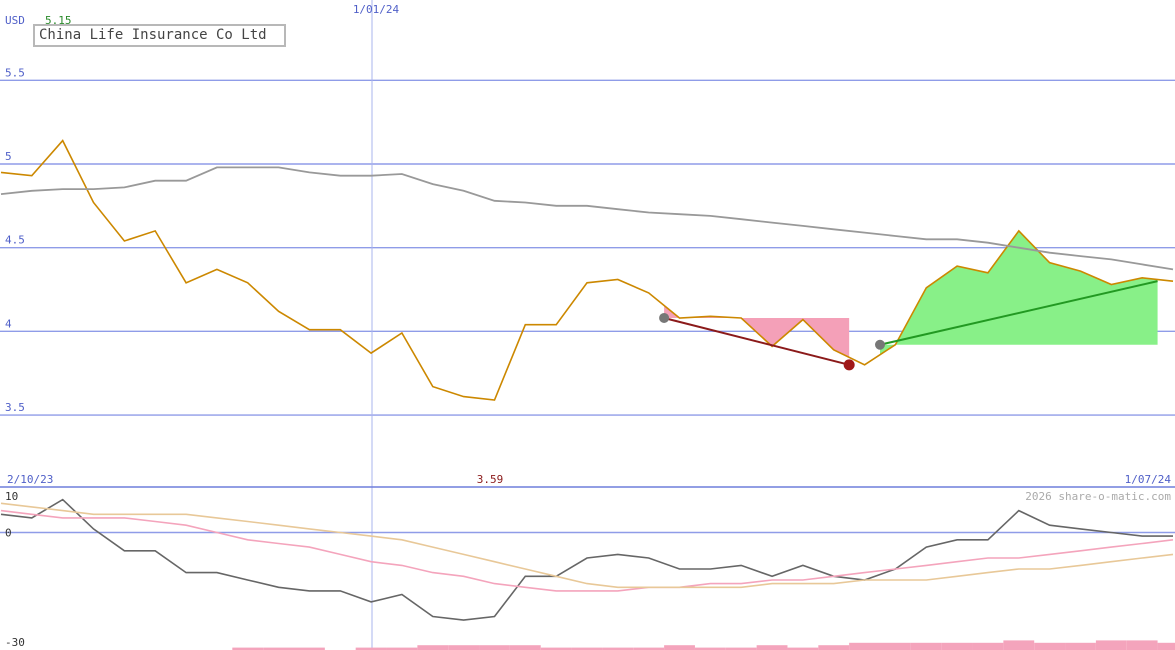 The height and width of the screenshot is (650, 1175). Describe the element at coordinates (15, 20) in the screenshot. I see `currency-label: USD` at that location.